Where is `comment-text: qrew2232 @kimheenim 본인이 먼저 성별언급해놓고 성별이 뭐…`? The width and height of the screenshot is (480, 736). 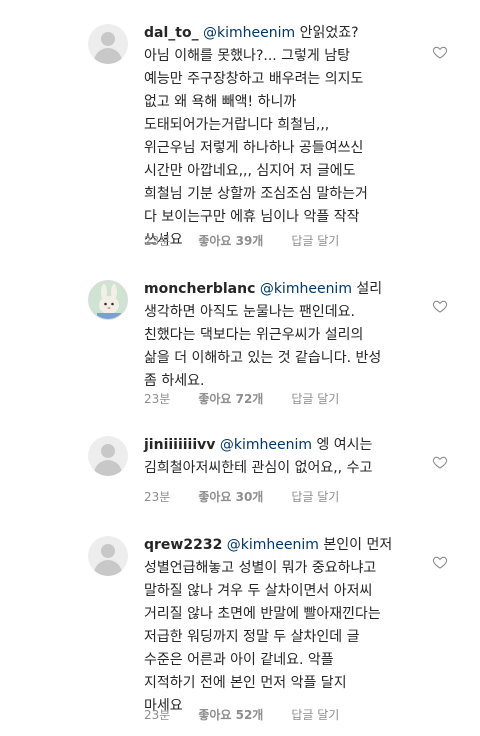
comment-text: qrew2232 @kimheenim 본인이 먼저 성별언급해놓고 성별이 뭐… is located at coordinates (287, 626).